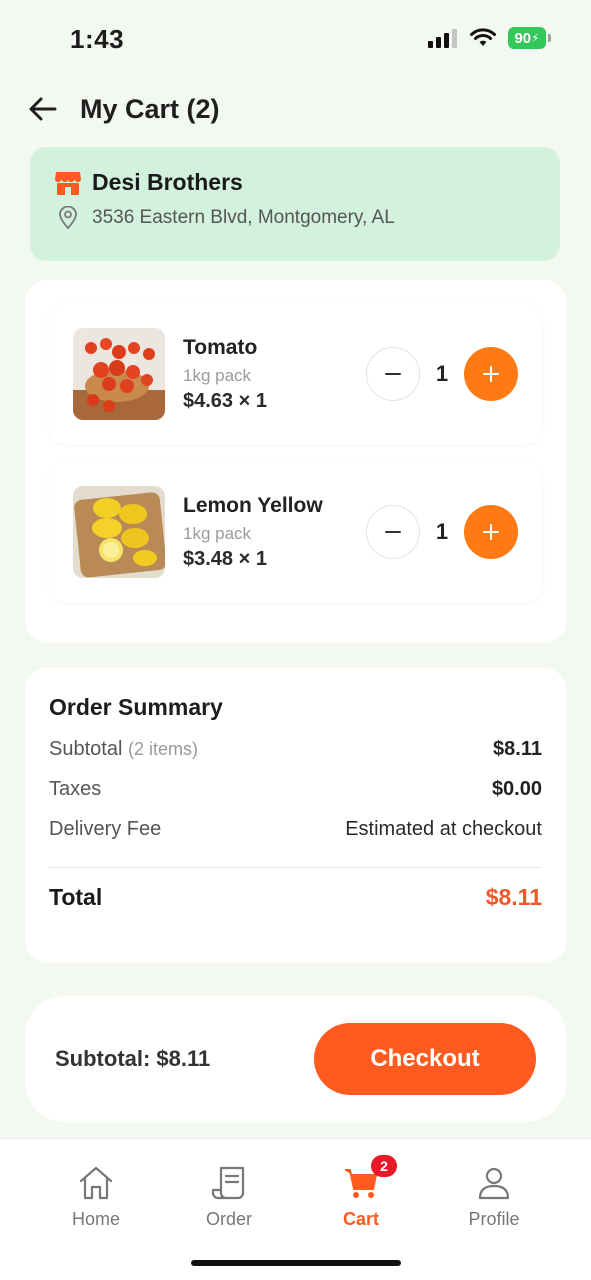  What do you see at coordinates (97, 39) in the screenshot?
I see `status-time: 1:43` at bounding box center [97, 39].